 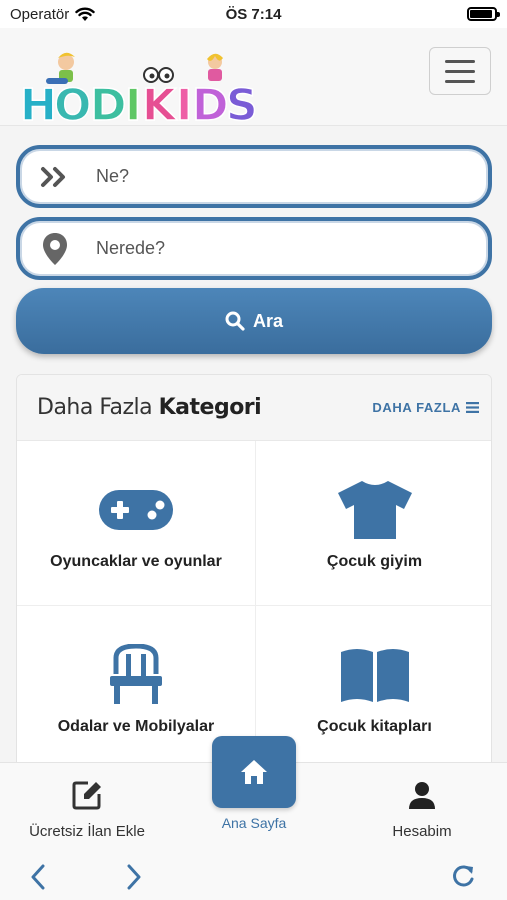 What do you see at coordinates (422, 831) in the screenshot?
I see `account-label: Hesabim` at bounding box center [422, 831].